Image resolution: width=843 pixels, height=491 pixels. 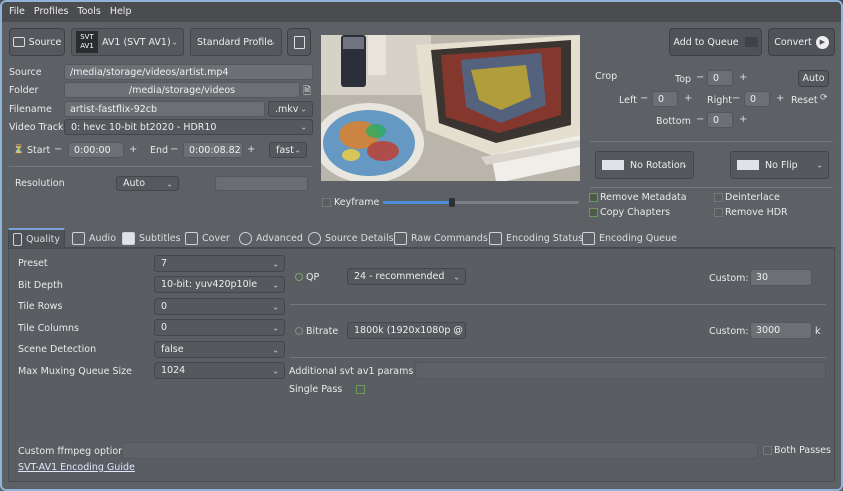 What do you see at coordinates (720, 120) in the screenshot?
I see `crop-bottom-field: 0` at bounding box center [720, 120].